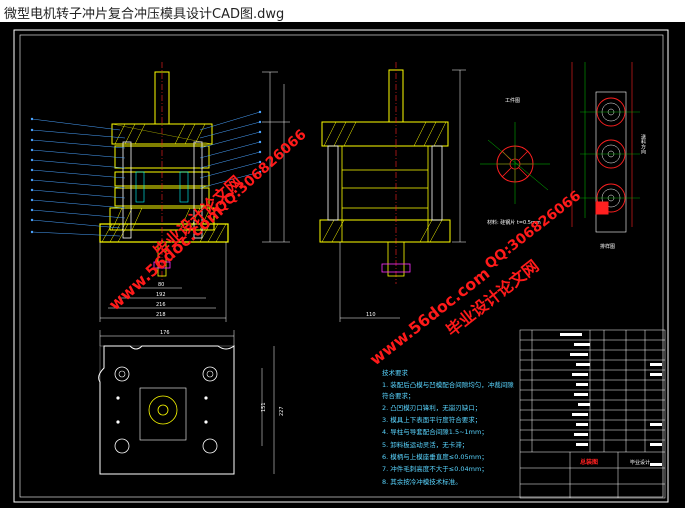 The height and width of the screenshot is (508, 685). What do you see at coordinates (342, 11) in the screenshot?
I see `title-bar: 微型电机转子冲片复合冲压模具设计CAD图.dwg` at bounding box center [342, 11].